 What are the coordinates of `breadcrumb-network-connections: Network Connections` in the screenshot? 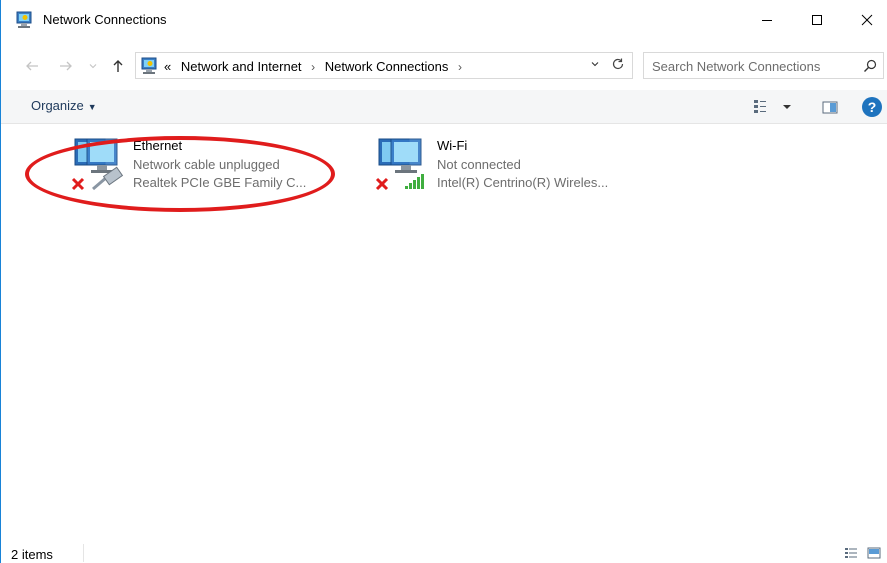 It's located at (387, 66).